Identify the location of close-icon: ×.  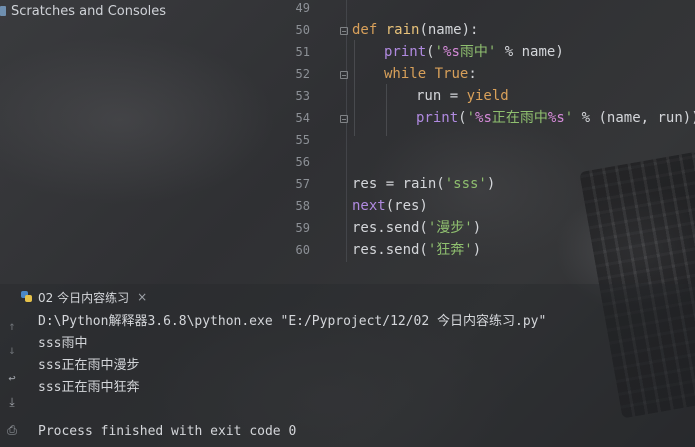
(142, 297).